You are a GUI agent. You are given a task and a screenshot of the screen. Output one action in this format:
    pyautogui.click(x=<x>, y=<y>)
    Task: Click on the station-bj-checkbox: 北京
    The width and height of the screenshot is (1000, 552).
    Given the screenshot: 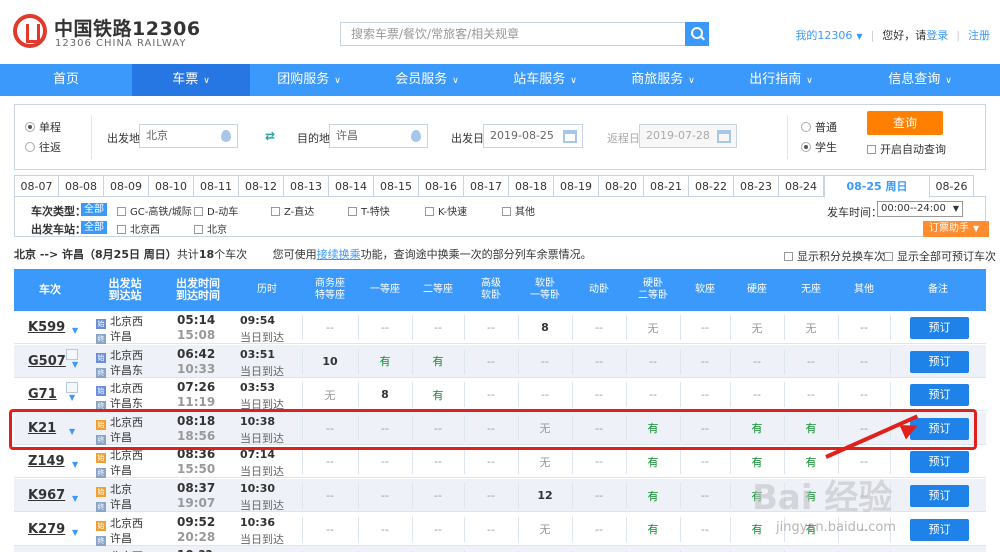 What is the action you would take?
    pyautogui.click(x=210, y=228)
    